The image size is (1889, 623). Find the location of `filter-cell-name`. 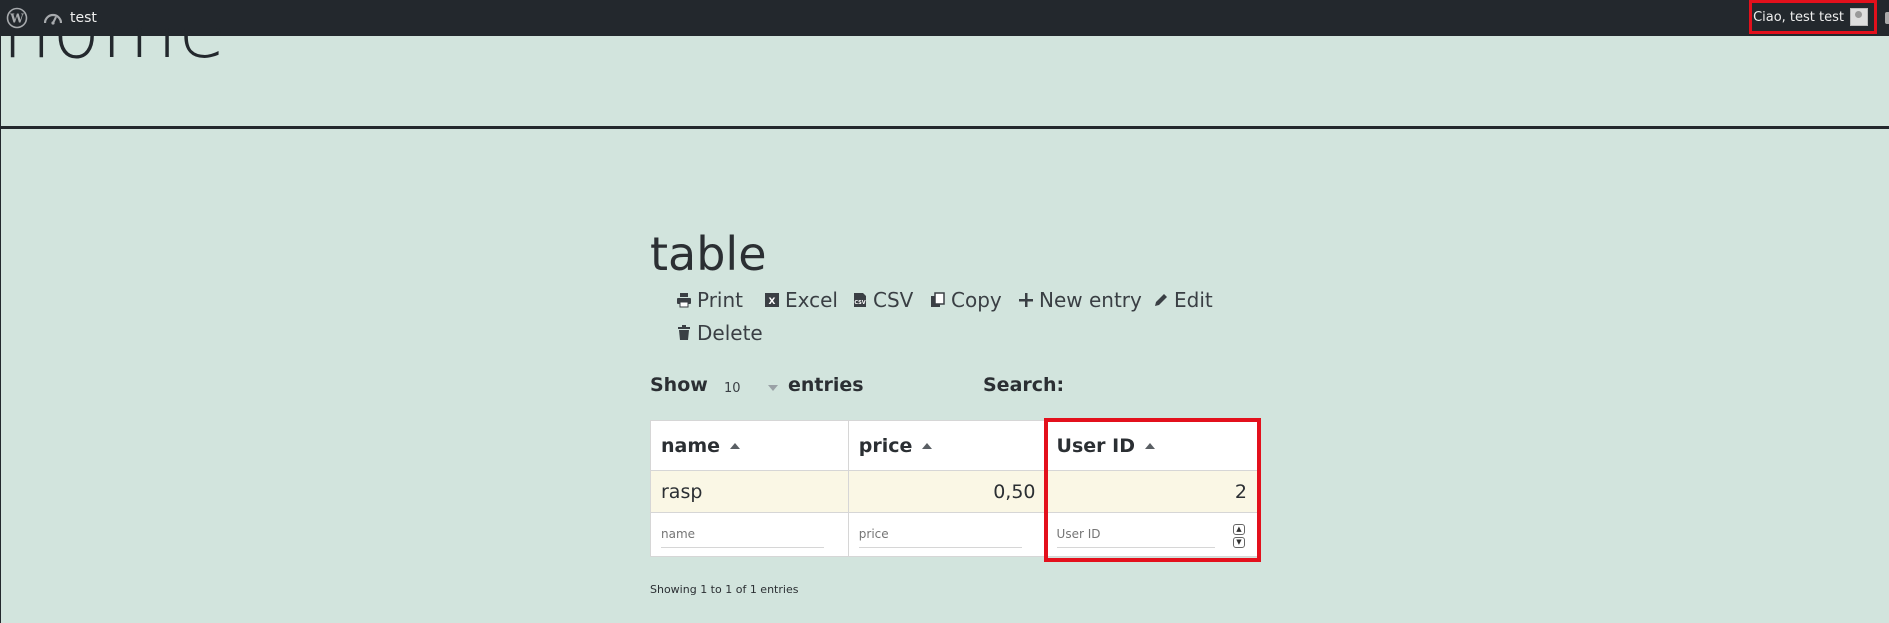

filter-cell-name is located at coordinates (749, 534).